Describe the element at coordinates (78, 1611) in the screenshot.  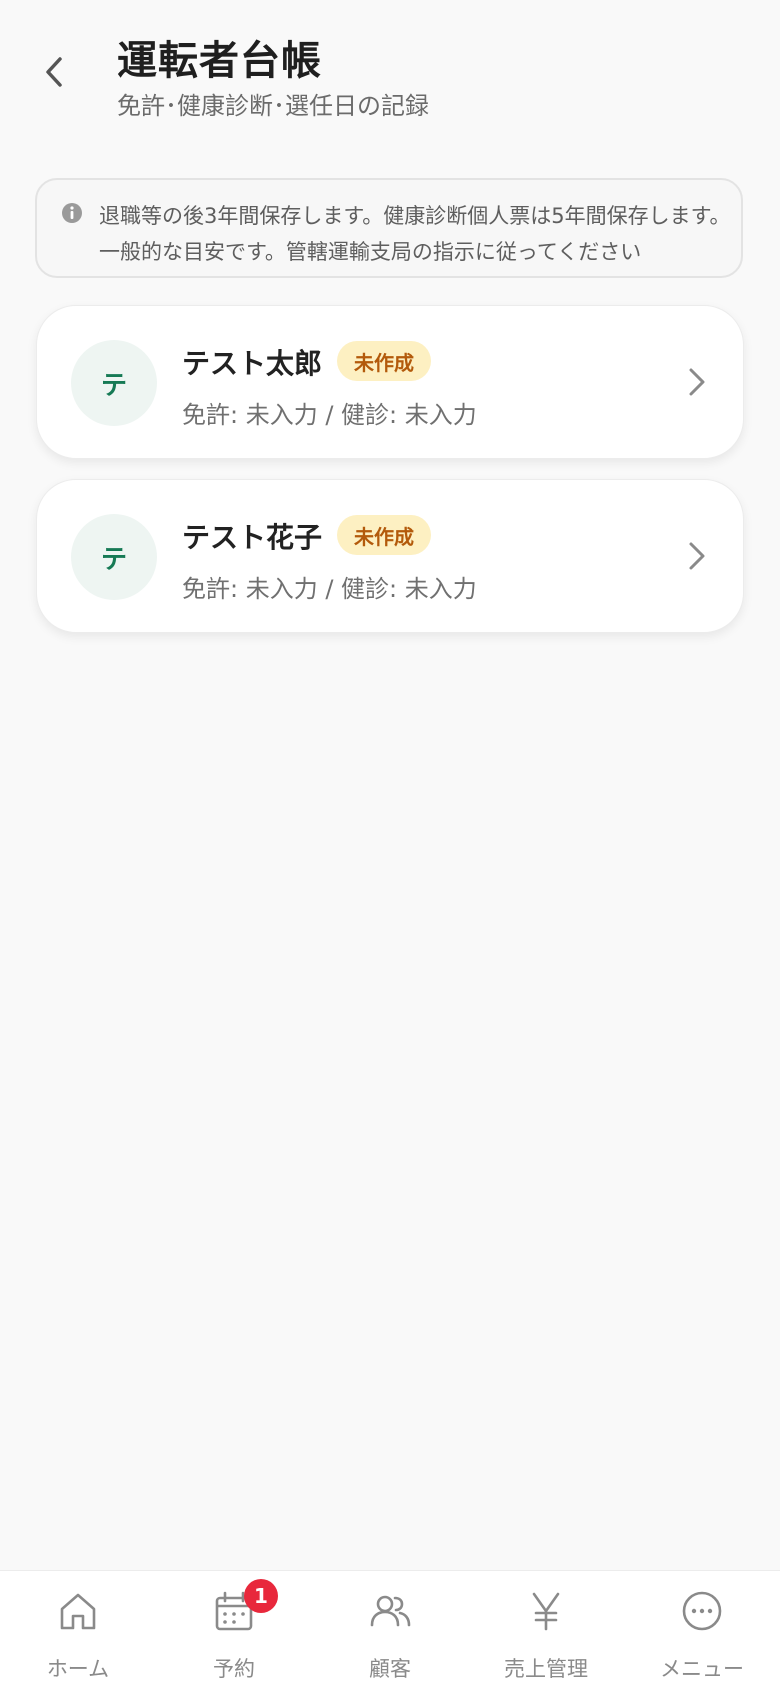
I see `home-icon` at that location.